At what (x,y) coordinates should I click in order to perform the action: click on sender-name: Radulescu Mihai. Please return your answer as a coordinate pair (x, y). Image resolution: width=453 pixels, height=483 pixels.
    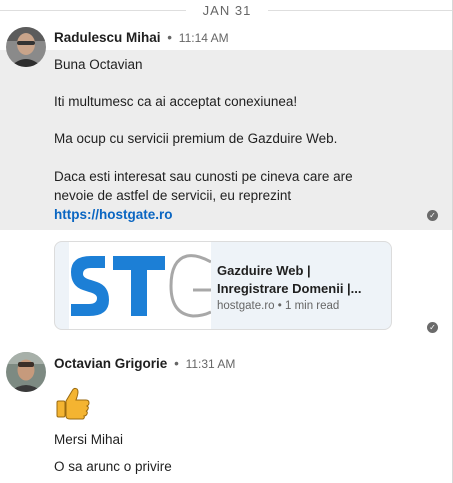
    Looking at the image, I should click on (107, 37).